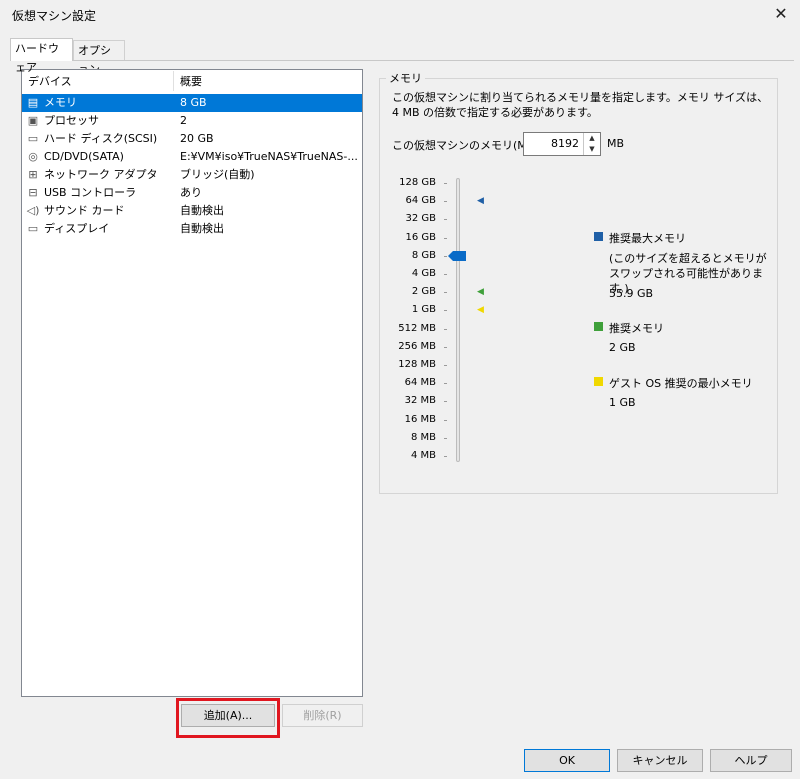 The height and width of the screenshot is (779, 800). Describe the element at coordinates (420, 401) in the screenshot. I see `scale-label: 32 MB` at that location.